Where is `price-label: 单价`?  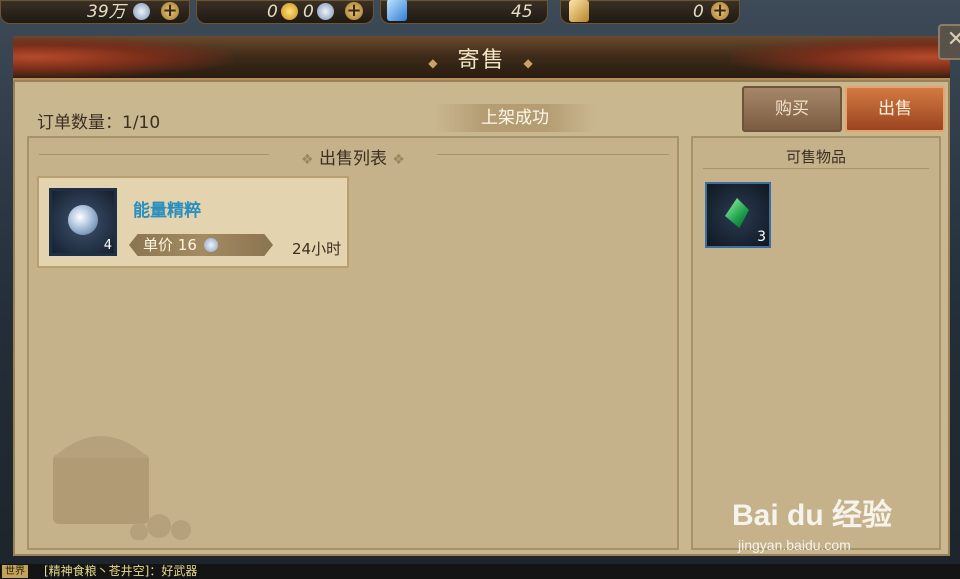 price-label: 单价 is located at coordinates (158, 245).